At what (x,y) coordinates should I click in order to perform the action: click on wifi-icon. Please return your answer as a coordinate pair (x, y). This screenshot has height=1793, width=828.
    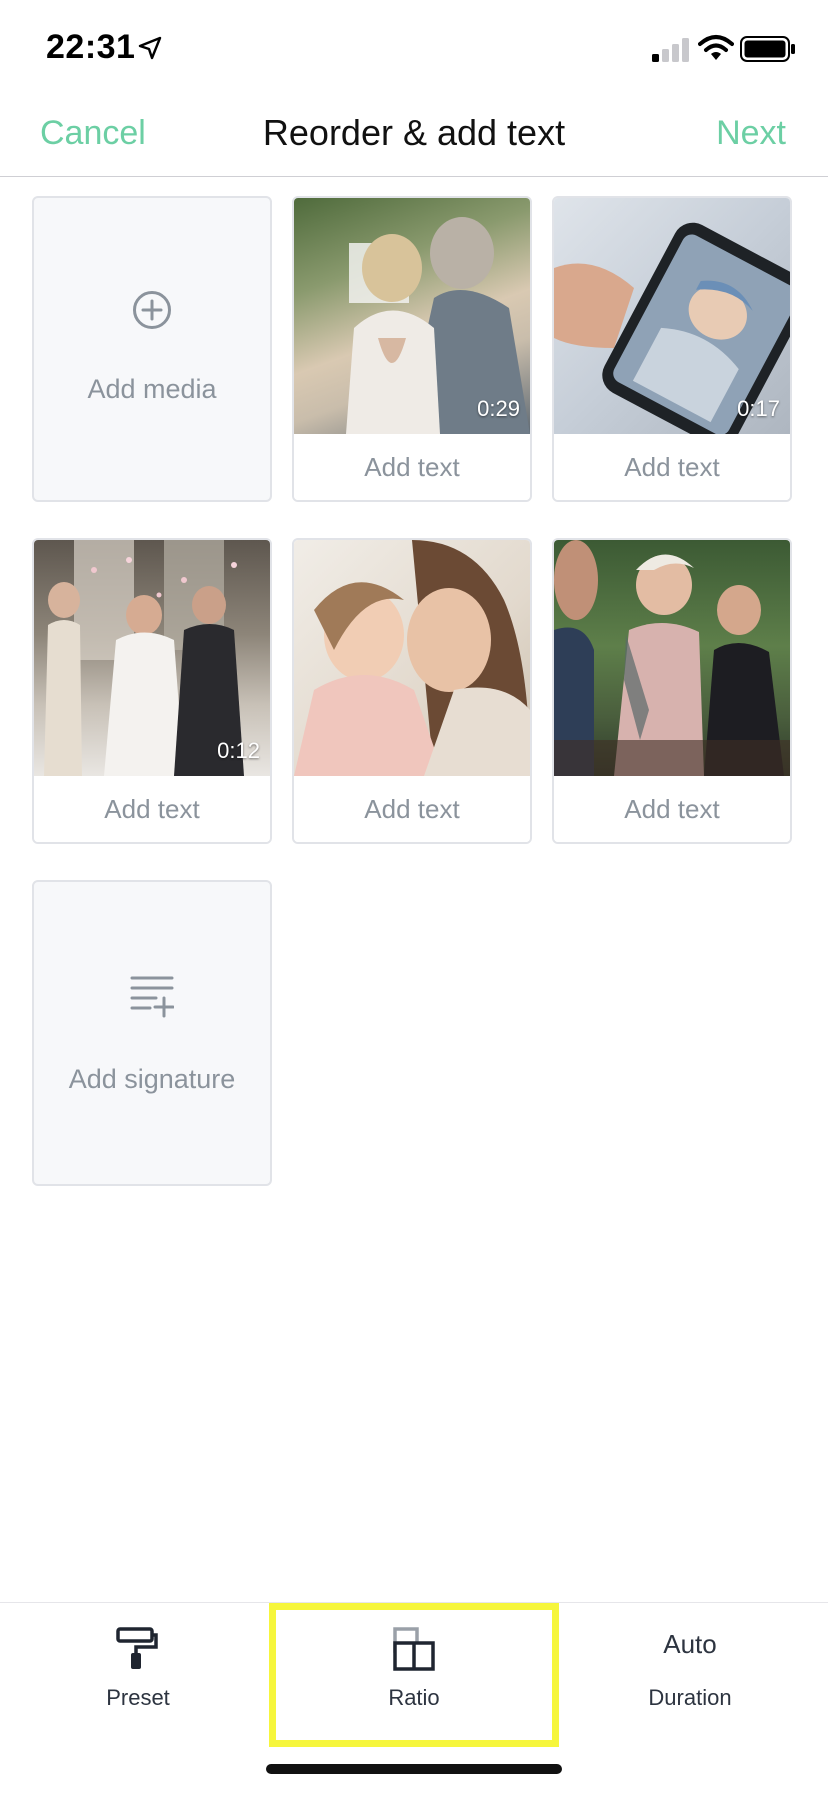
    Looking at the image, I should click on (716, 47).